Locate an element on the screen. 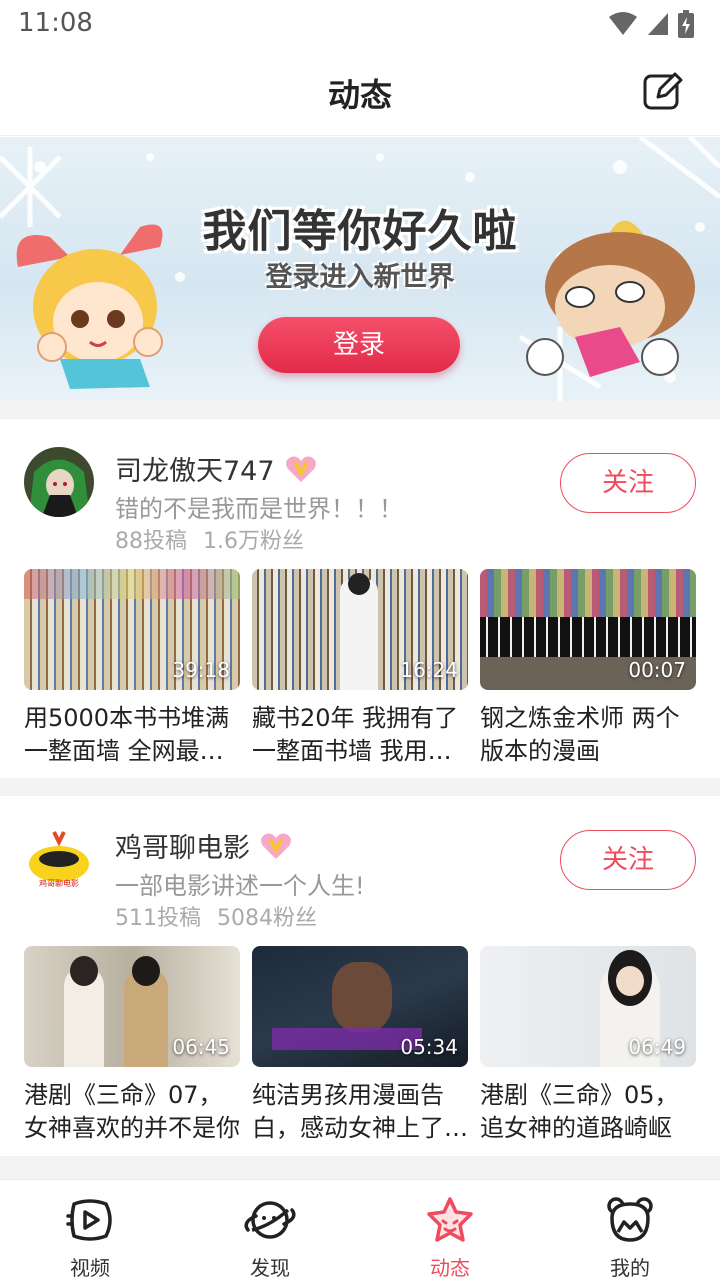 The width and height of the screenshot is (720, 1280). video-item: 39:18 用5000本书书堆满一整面墙 全网最大个人书房 is located at coordinates (132, 668).